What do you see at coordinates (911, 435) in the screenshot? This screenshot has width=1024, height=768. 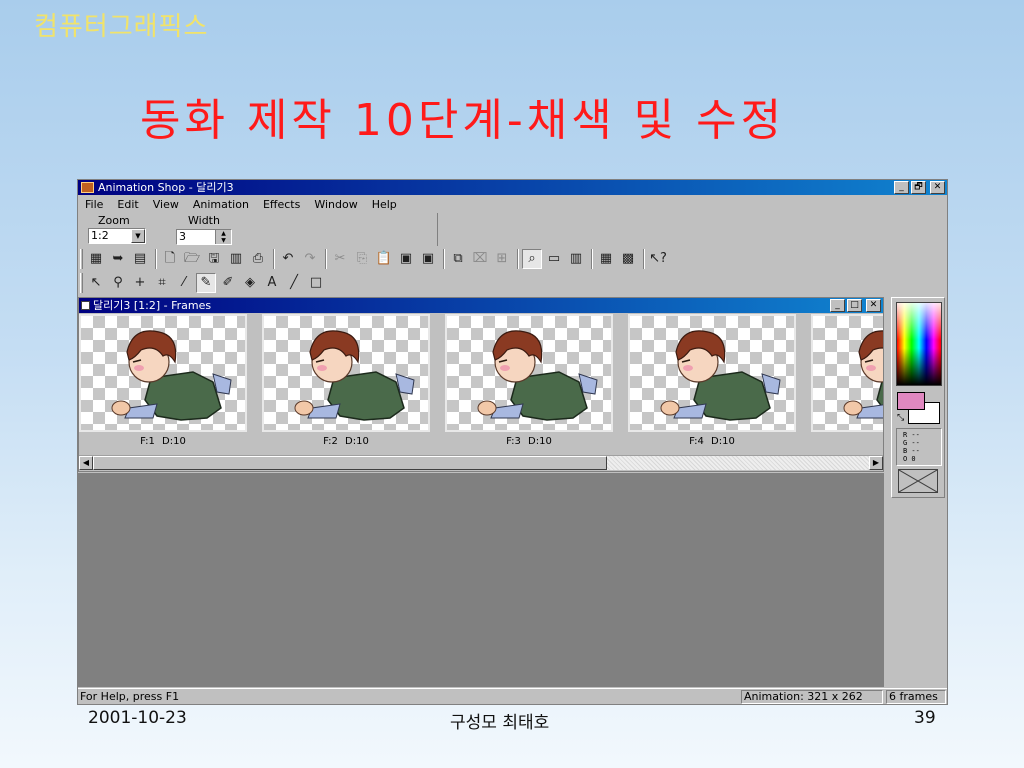 I see `rgb-r: R --` at bounding box center [911, 435].